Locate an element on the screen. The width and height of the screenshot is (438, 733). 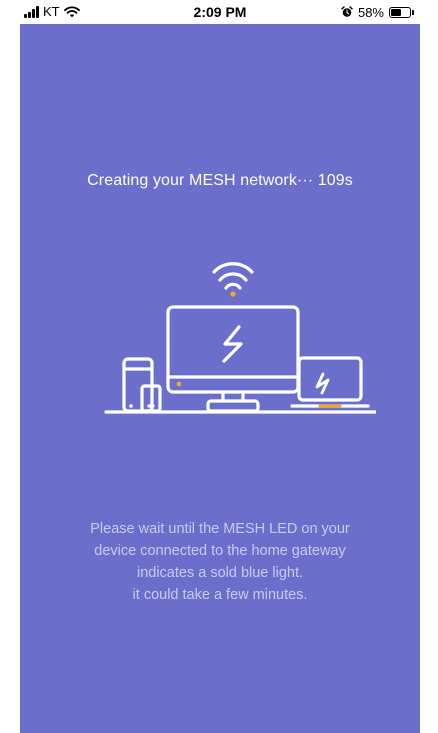
phone-icon is located at coordinates (142, 385).